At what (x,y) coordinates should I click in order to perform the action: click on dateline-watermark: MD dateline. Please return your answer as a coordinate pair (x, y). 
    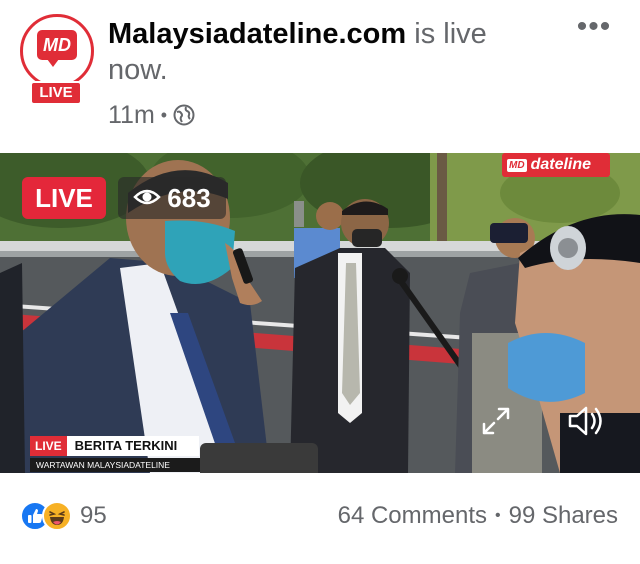
    Looking at the image, I should click on (556, 165).